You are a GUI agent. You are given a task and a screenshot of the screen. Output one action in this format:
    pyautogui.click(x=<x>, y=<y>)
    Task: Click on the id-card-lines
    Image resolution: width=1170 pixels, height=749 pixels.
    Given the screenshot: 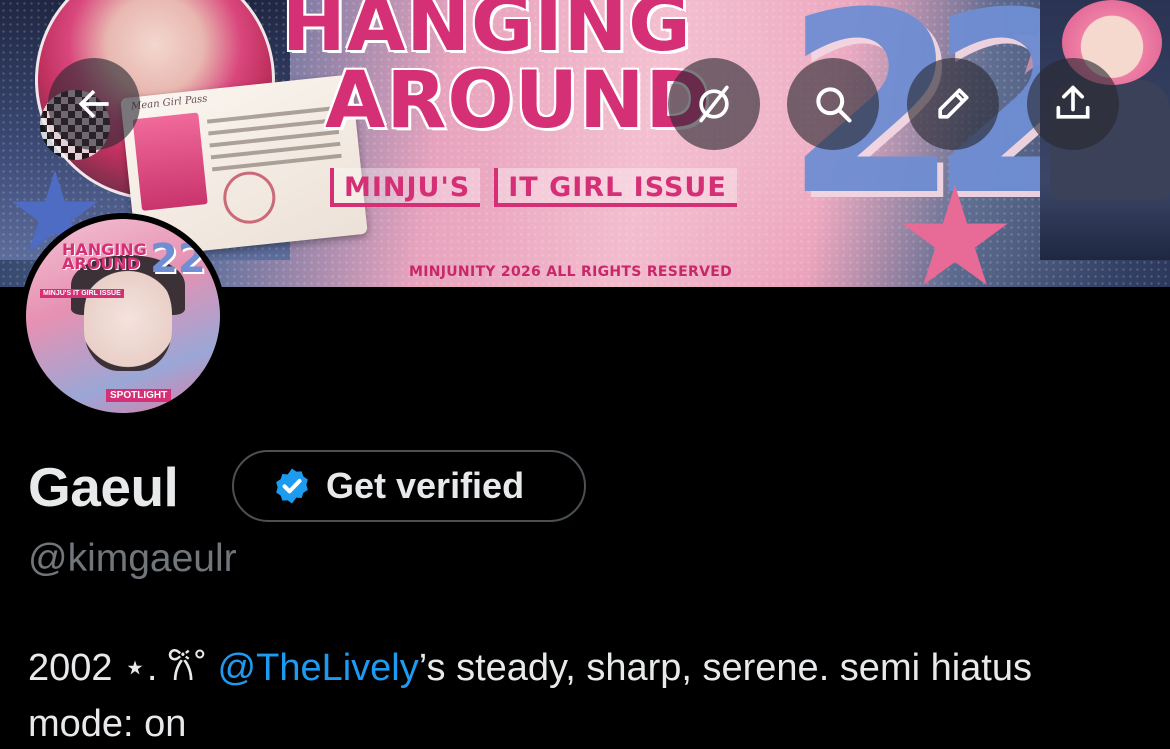 What is the action you would take?
    pyautogui.click(x=274, y=142)
    